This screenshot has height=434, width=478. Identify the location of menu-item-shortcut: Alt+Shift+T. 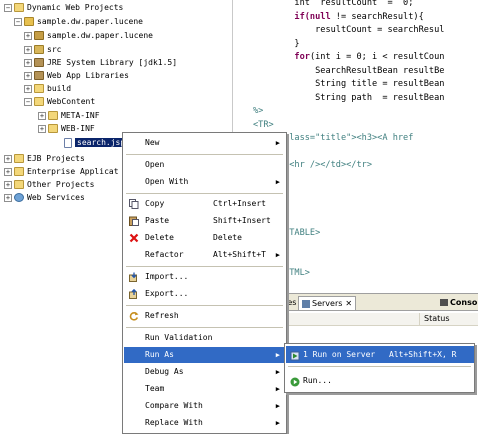
(239, 254).